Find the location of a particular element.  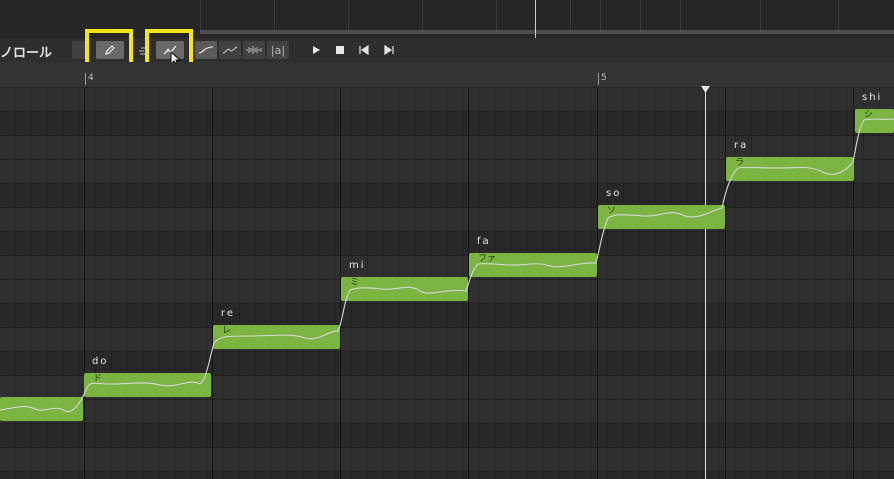

lyrics-mode-button: |a| is located at coordinates (278, 50).